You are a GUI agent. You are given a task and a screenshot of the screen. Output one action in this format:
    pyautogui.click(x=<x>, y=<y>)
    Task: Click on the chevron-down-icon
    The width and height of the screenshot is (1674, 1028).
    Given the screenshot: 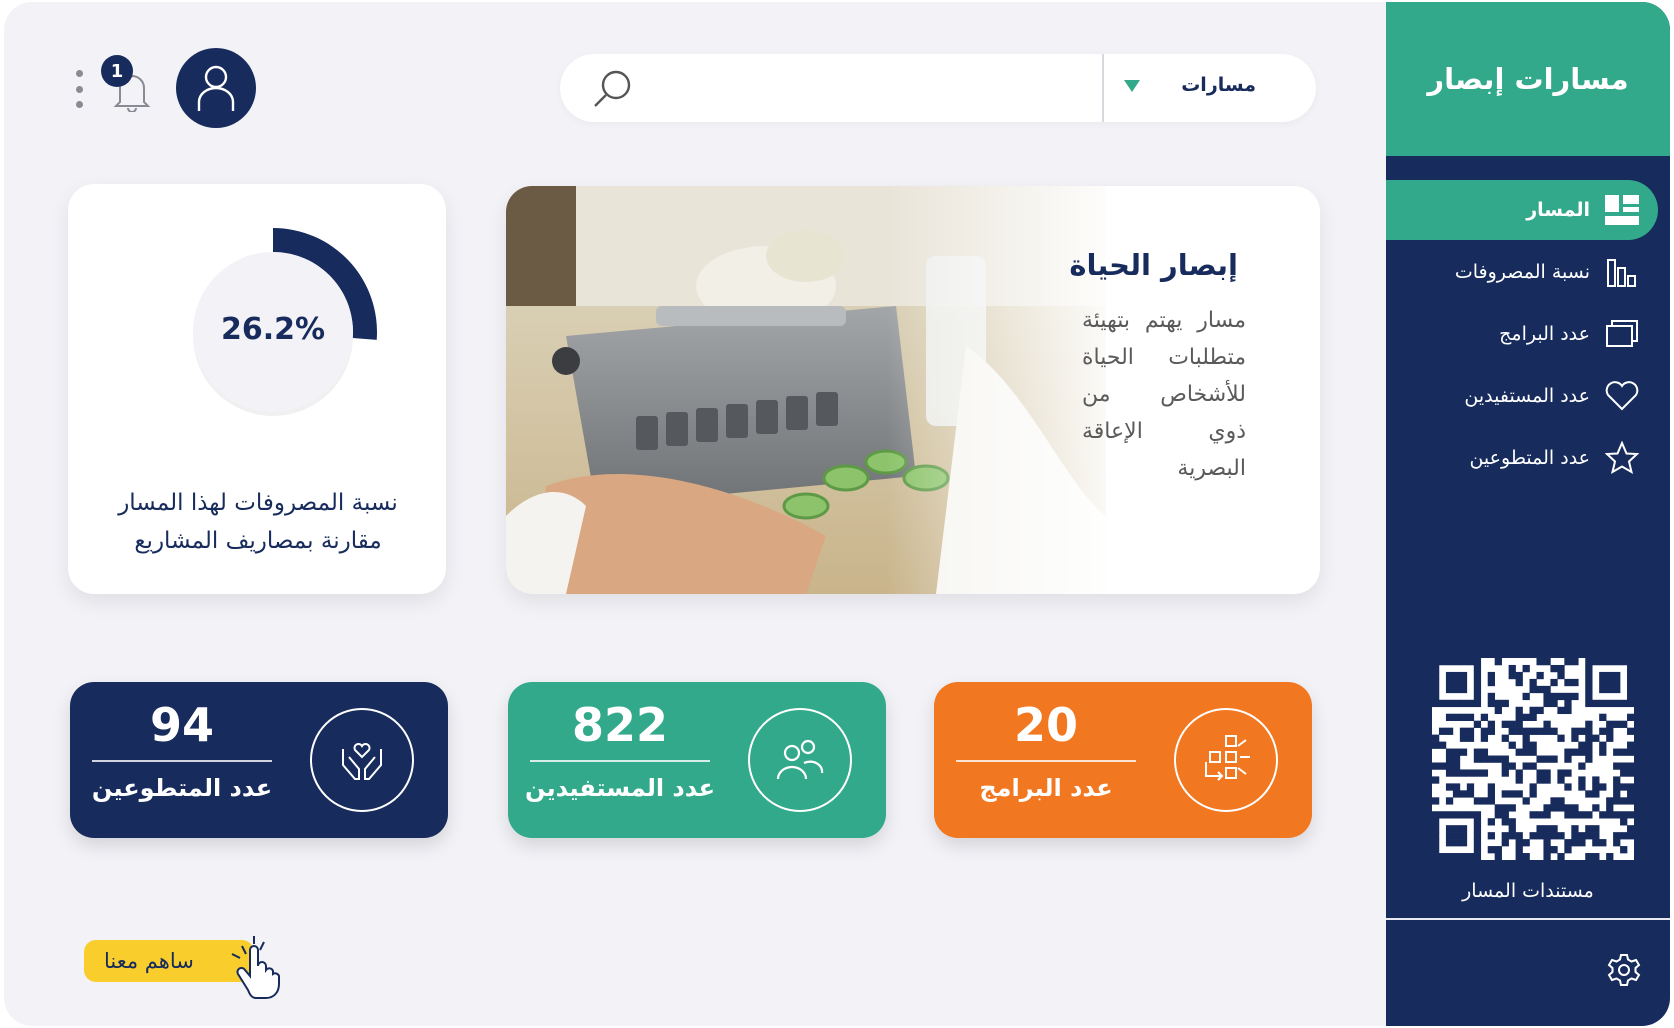 What is the action you would take?
    pyautogui.click(x=1132, y=86)
    